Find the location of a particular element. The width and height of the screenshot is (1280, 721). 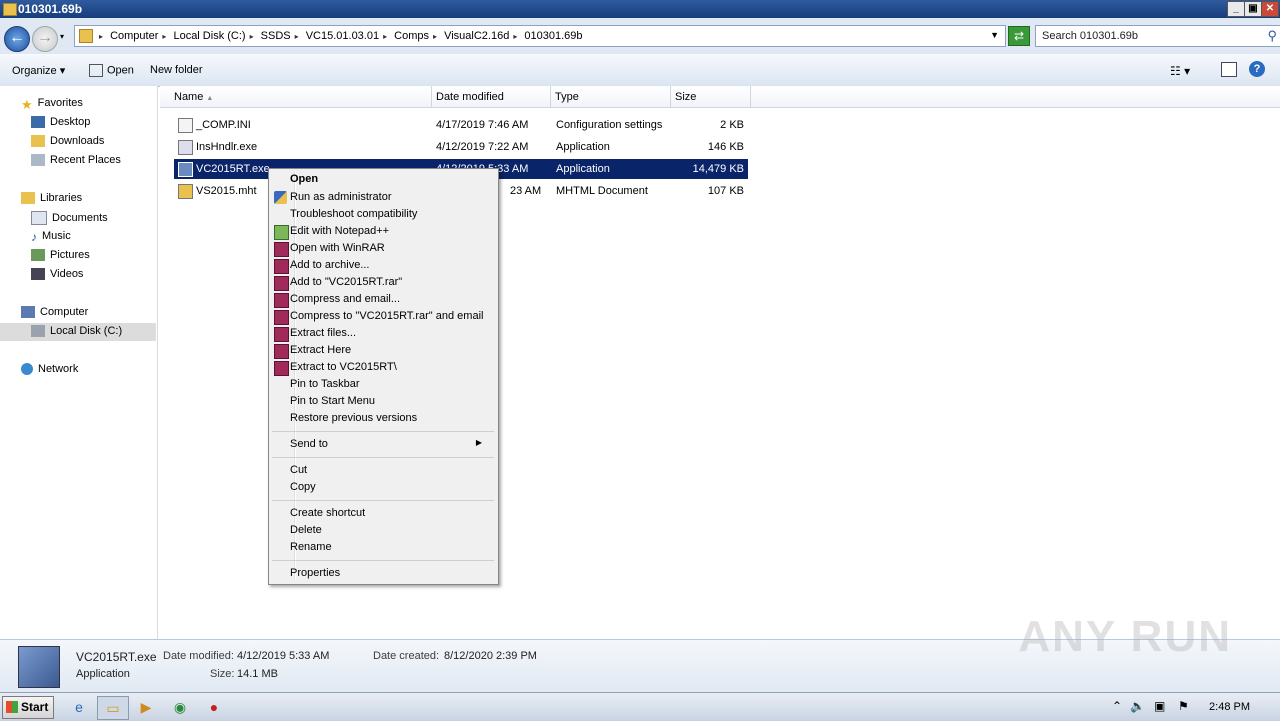

search-icon: ⚲ is located at coordinates (1272, 36).